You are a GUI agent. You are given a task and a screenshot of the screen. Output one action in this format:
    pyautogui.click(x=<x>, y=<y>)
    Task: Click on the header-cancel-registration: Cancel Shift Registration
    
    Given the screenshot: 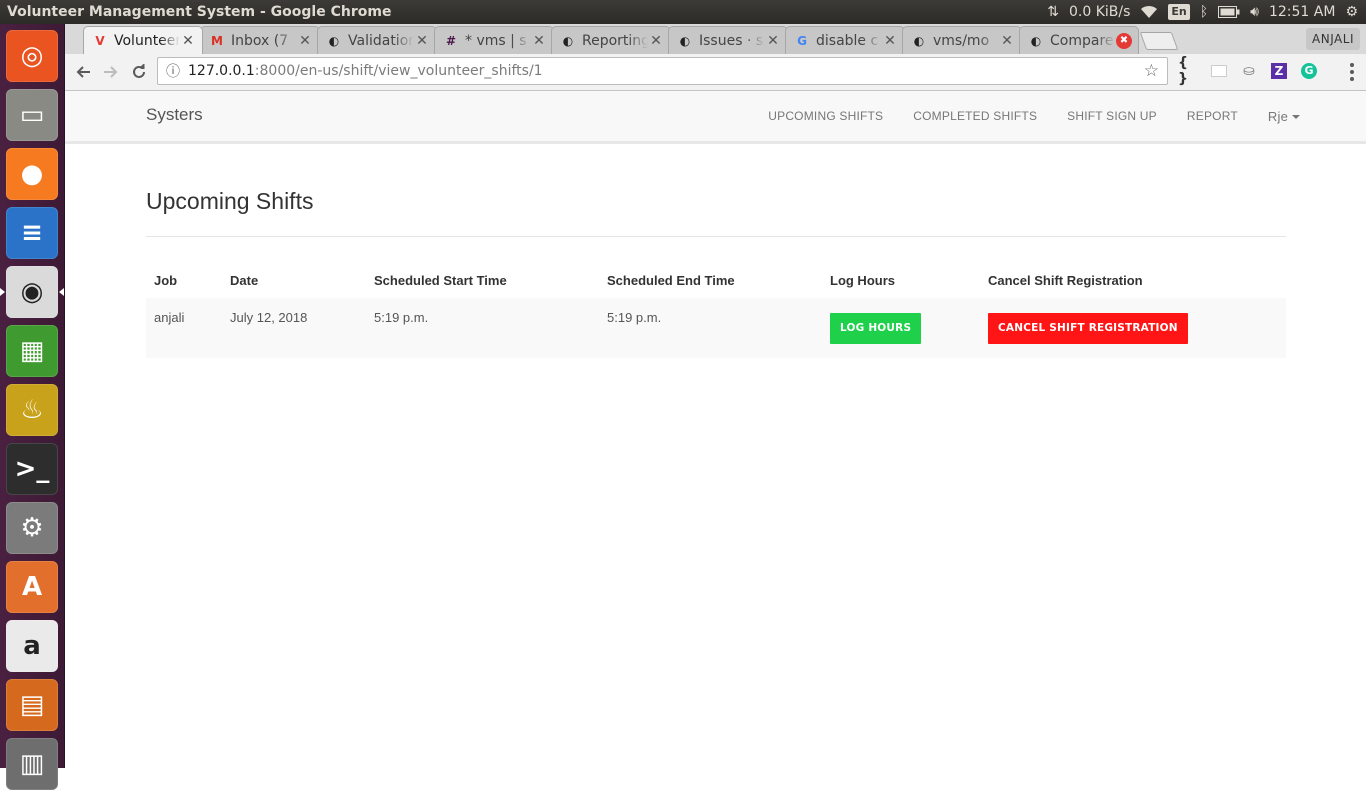 What is the action you would take?
    pyautogui.click(x=1065, y=280)
    